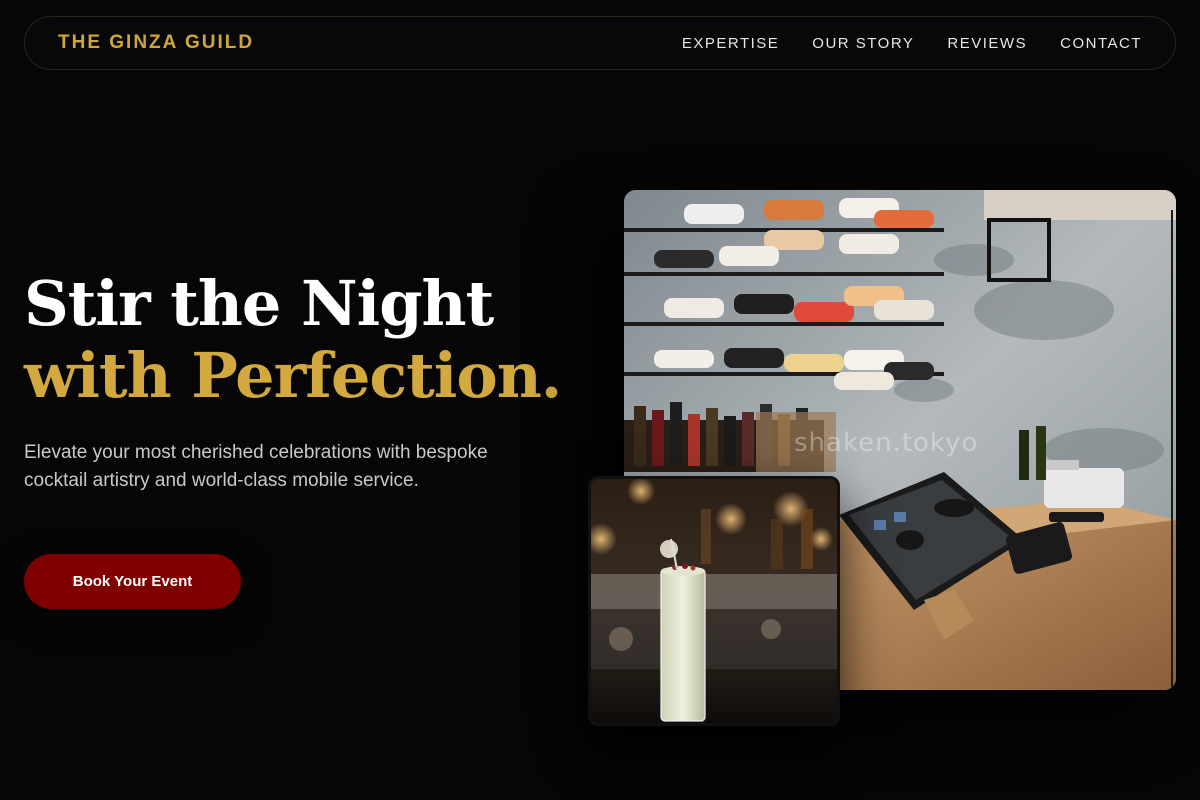  What do you see at coordinates (730, 43) in the screenshot?
I see `nav-link-expertise: EXPERTISE` at bounding box center [730, 43].